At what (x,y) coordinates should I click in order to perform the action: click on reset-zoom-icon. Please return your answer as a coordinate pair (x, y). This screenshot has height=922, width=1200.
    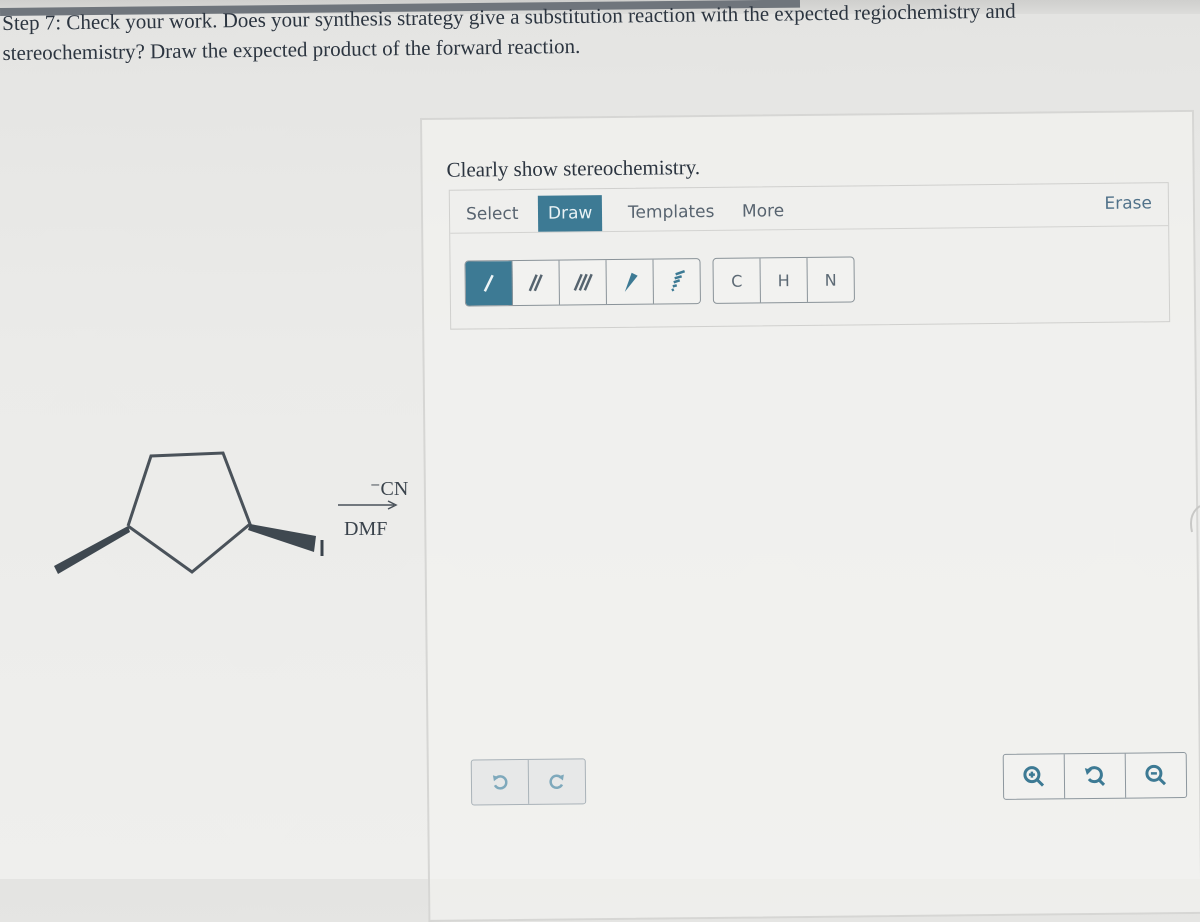
    Looking at the image, I should click on (1095, 776).